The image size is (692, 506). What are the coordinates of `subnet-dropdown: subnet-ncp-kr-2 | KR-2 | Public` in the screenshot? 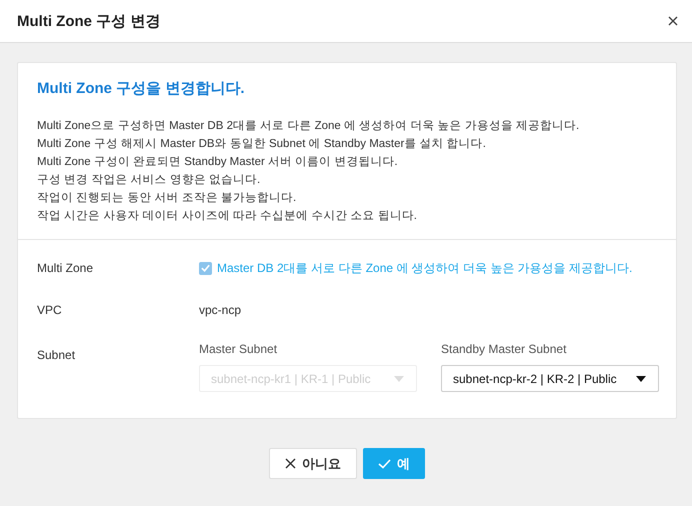 It's located at (550, 378).